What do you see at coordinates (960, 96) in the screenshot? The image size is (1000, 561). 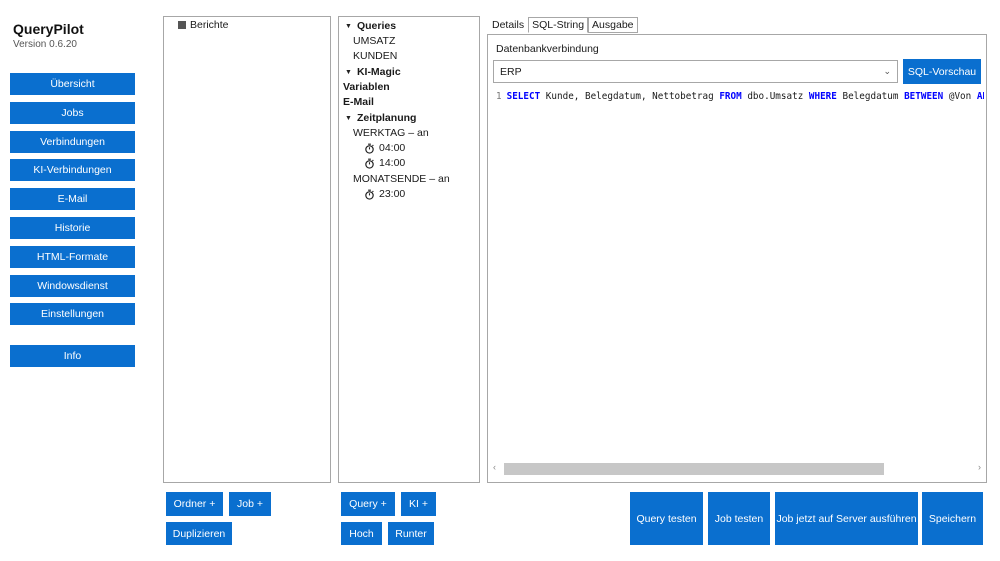 I see `sql-text: @Von` at bounding box center [960, 96].